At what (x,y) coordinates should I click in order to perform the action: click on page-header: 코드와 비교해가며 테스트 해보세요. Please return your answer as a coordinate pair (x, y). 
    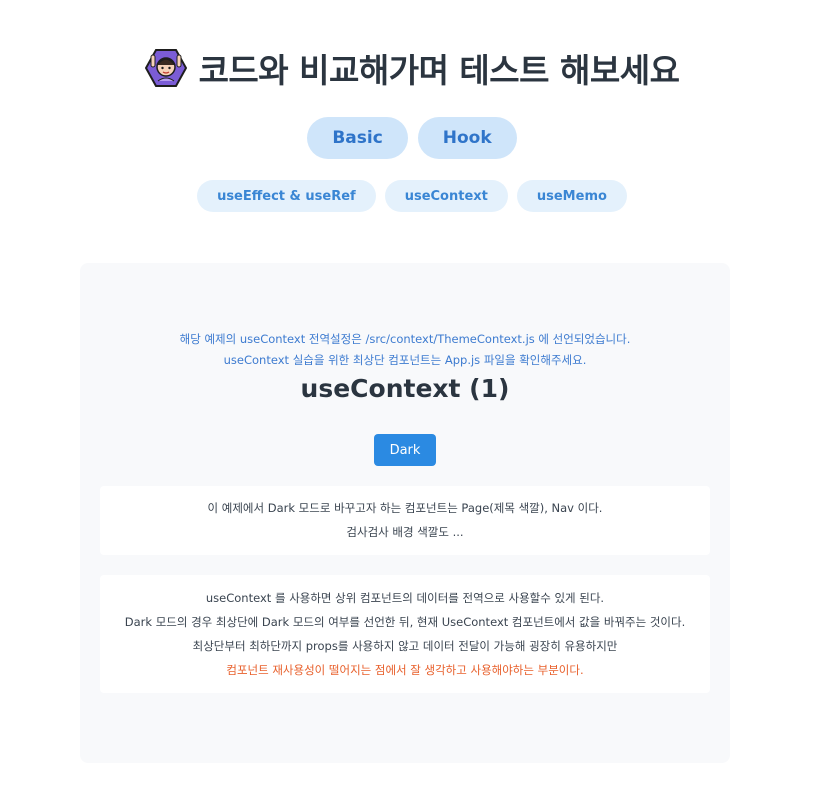
    Looking at the image, I should click on (412, 68).